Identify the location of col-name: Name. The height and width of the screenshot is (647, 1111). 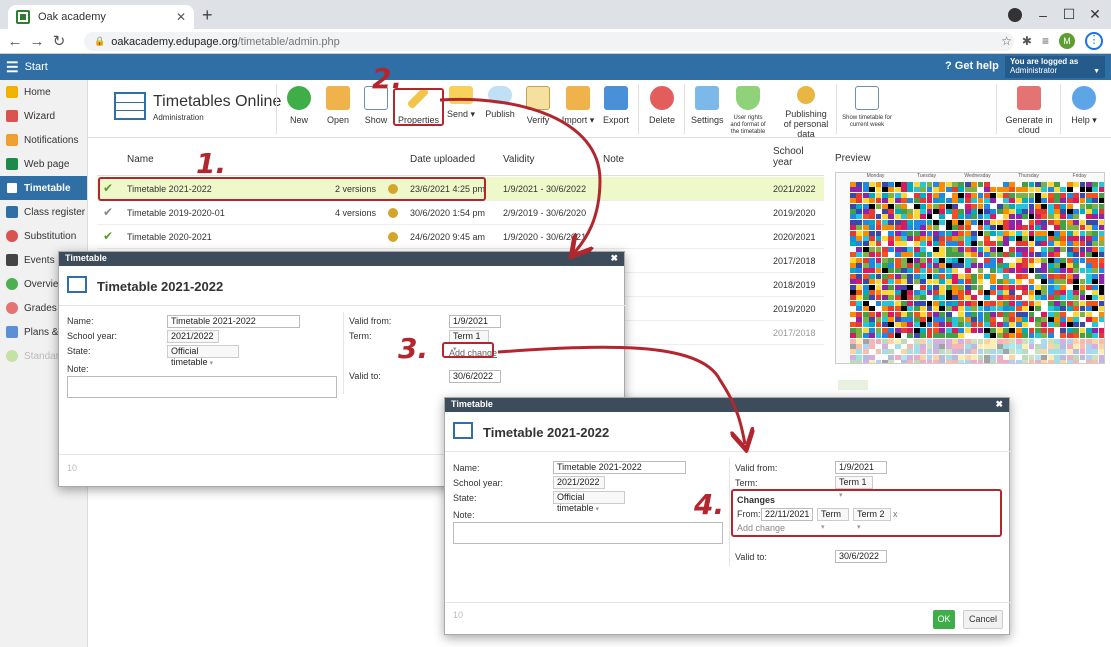
(140, 159).